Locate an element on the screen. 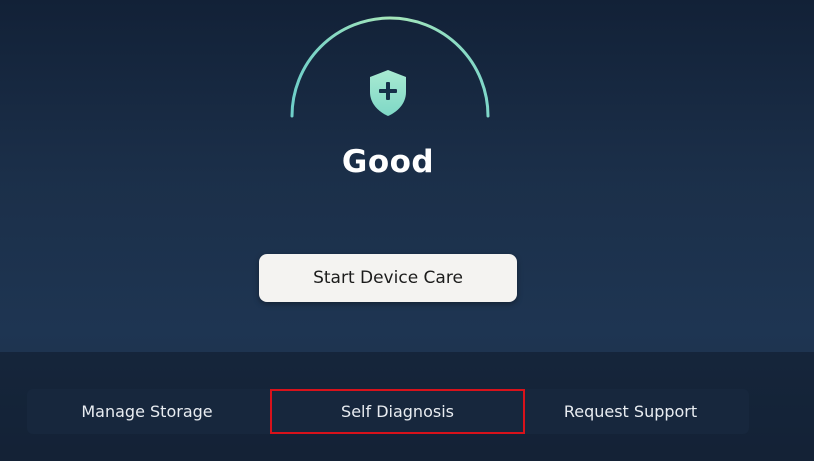 The height and width of the screenshot is (461, 814). start-device-care-label: Start Device Care is located at coordinates (388, 278).